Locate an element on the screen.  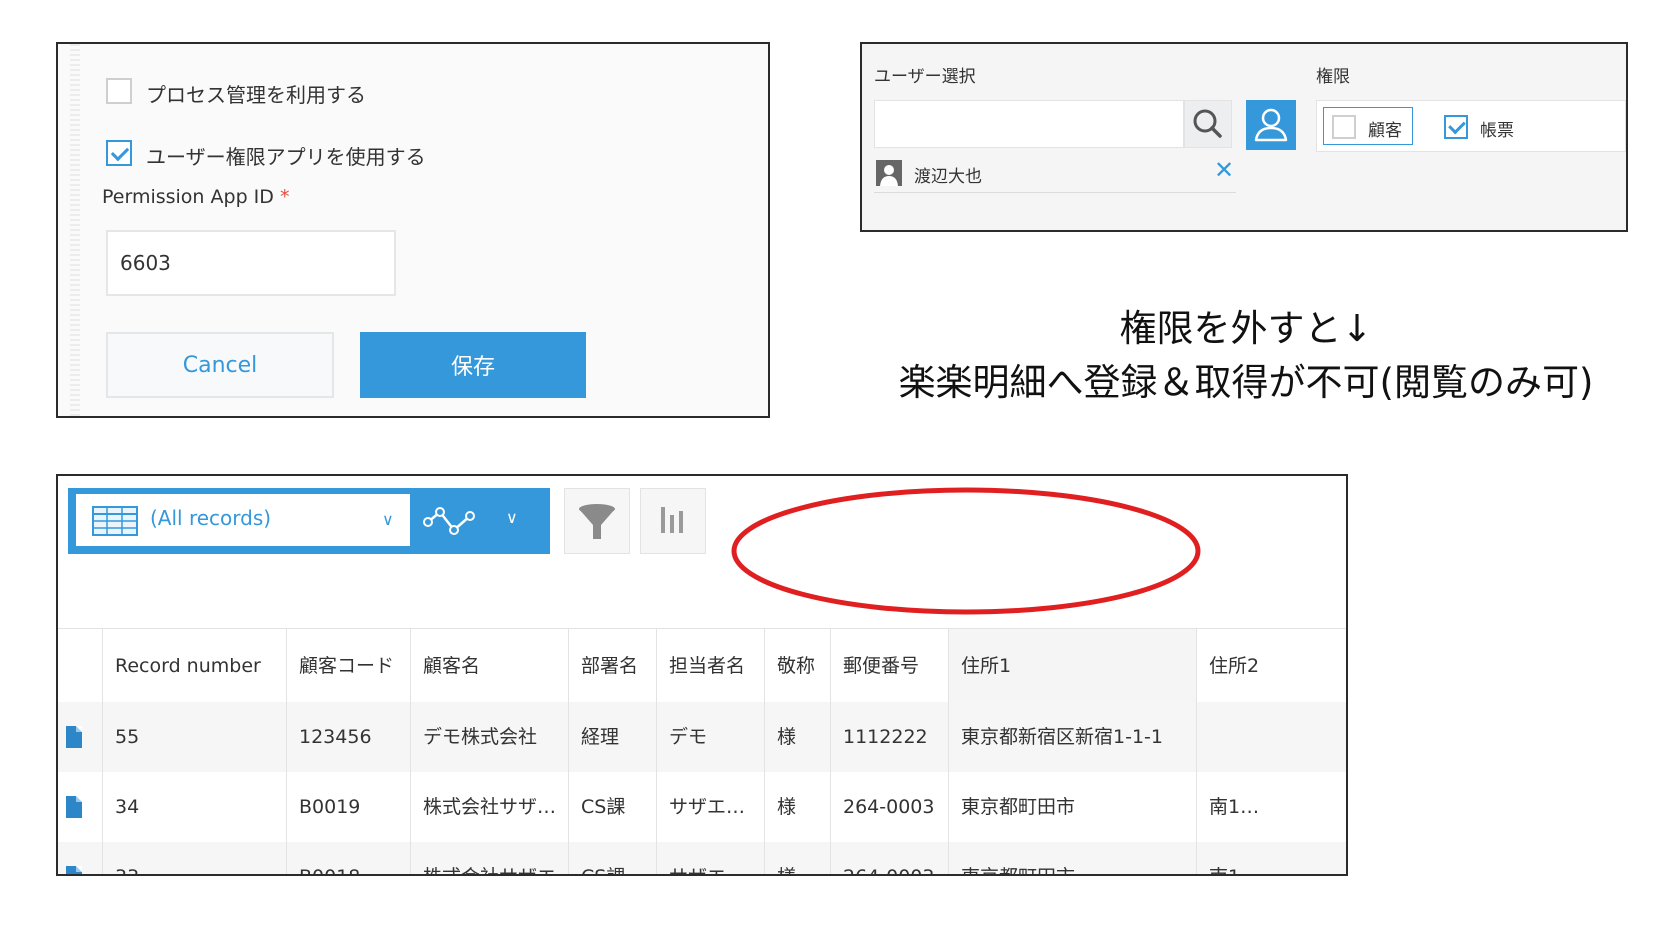
cell-customer-code: B0019 is located at coordinates (348, 807).